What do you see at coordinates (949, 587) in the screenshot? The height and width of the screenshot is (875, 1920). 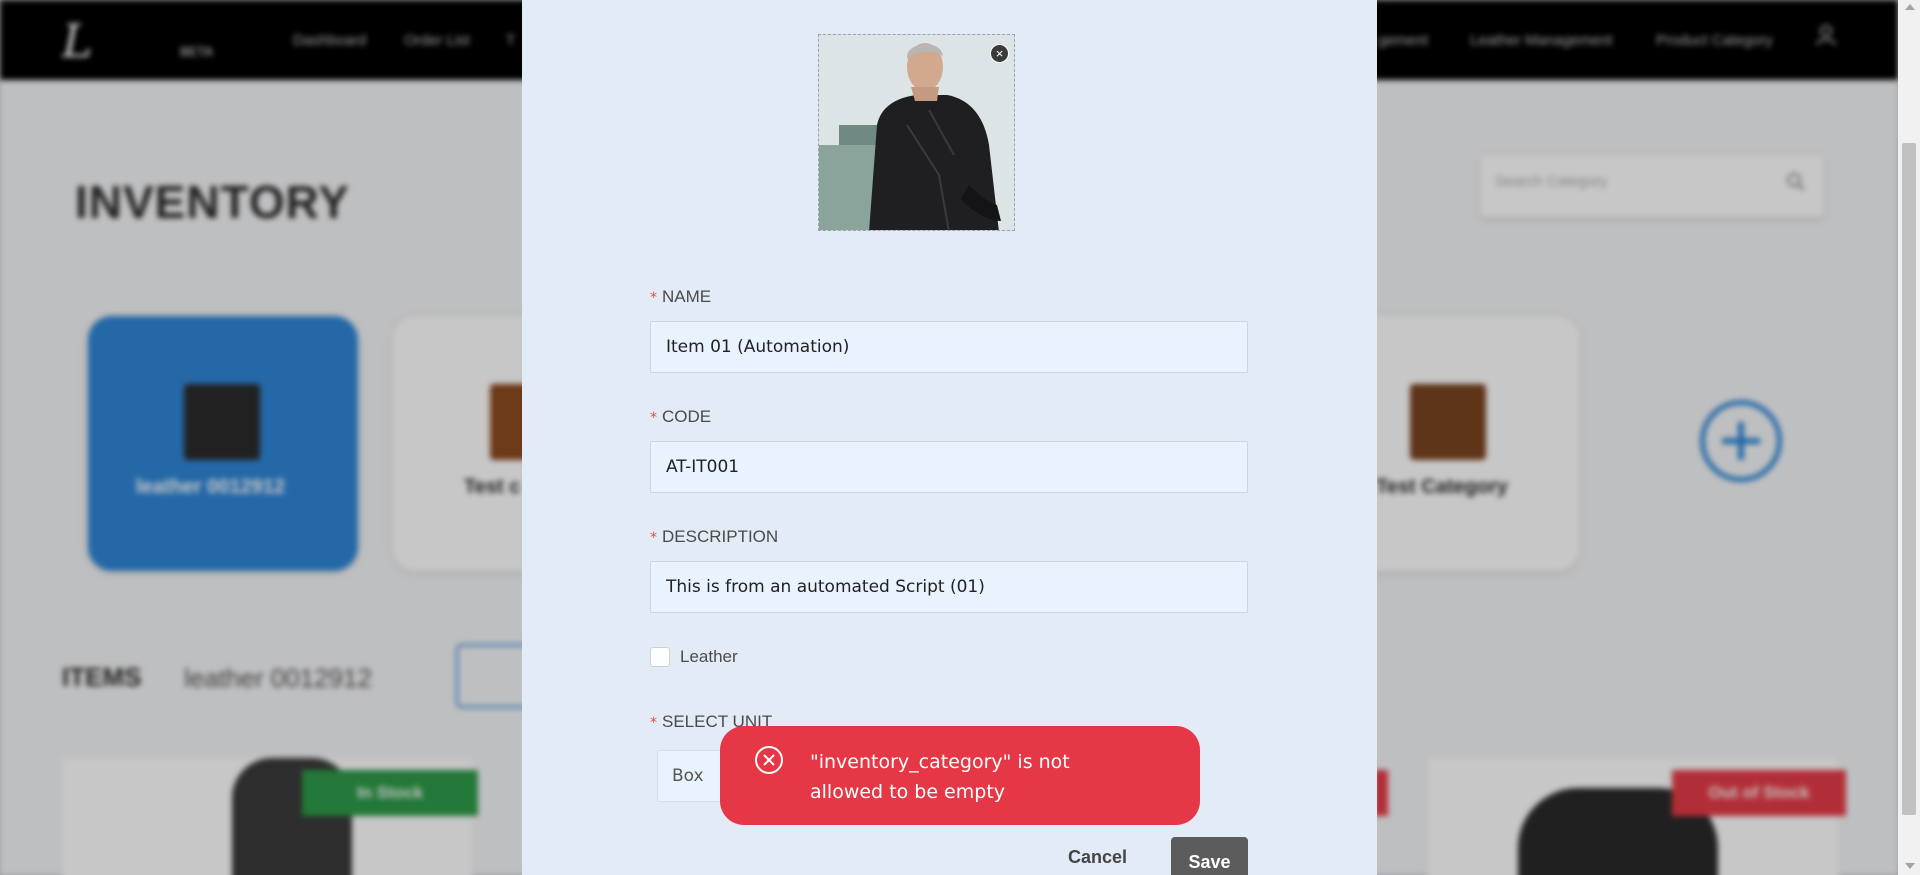 I see `description-input` at bounding box center [949, 587].